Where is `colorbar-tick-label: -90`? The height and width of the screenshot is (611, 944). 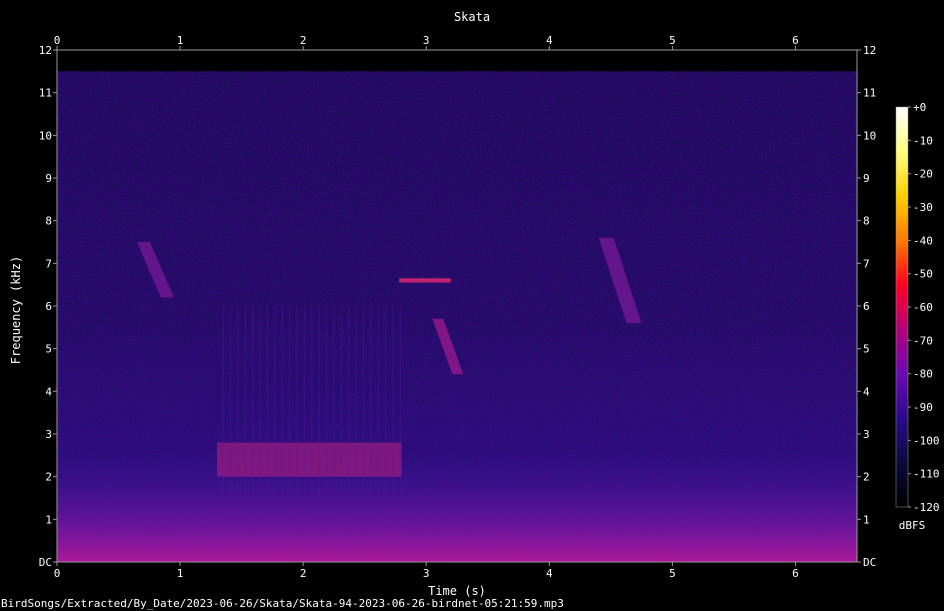
colorbar-tick-label: -90 is located at coordinates (923, 407).